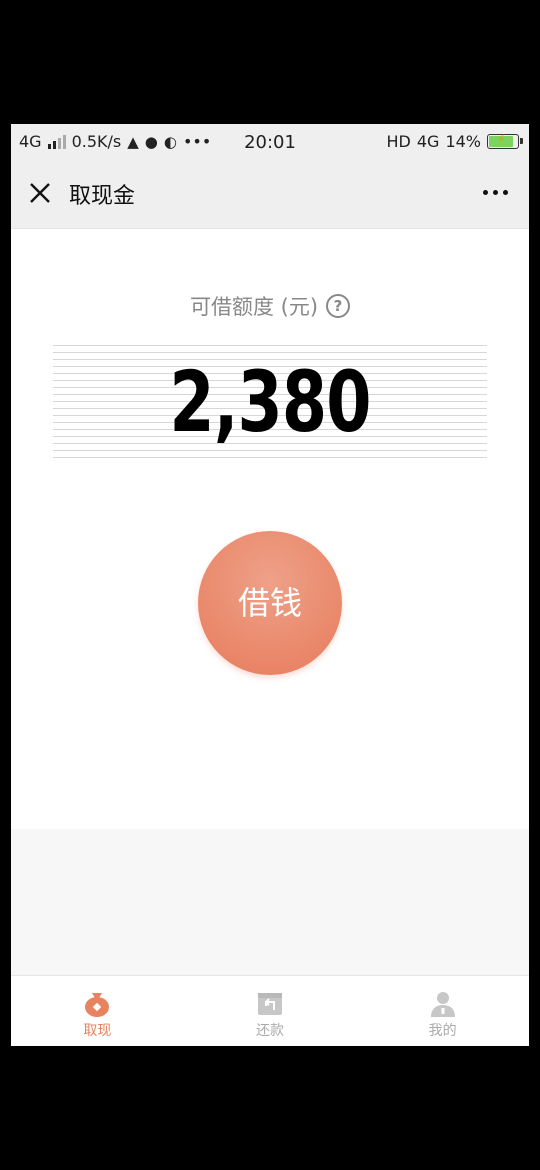 This screenshot has height=1170, width=540. I want to click on money-bag-icon, so click(97, 1005).